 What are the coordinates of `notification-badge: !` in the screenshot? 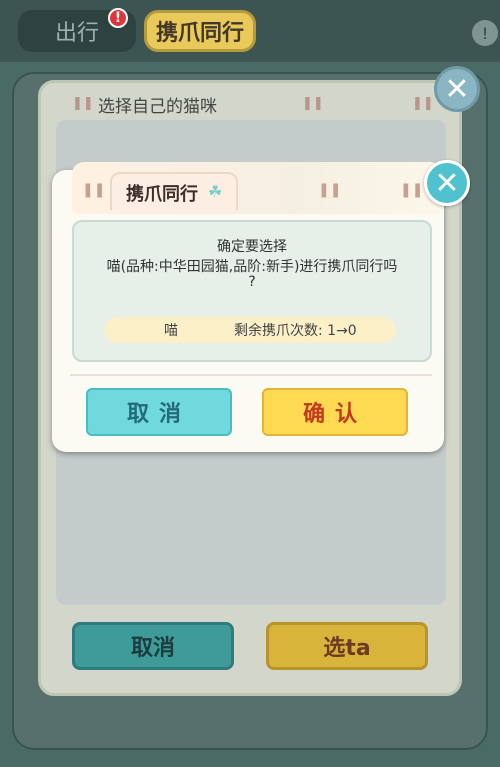 It's located at (118, 18).